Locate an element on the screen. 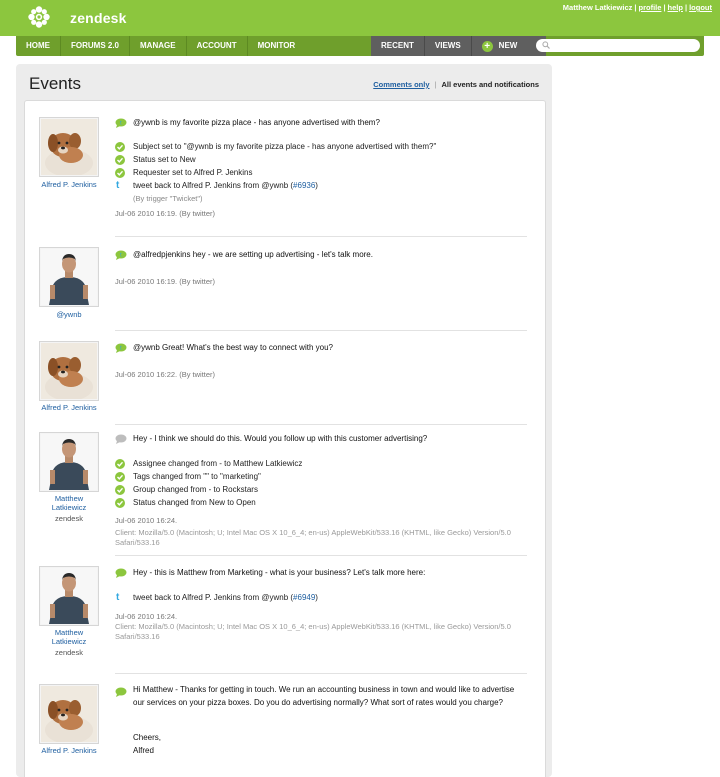 The image size is (720, 777). nav-manage: MANAGE is located at coordinates (158, 46).